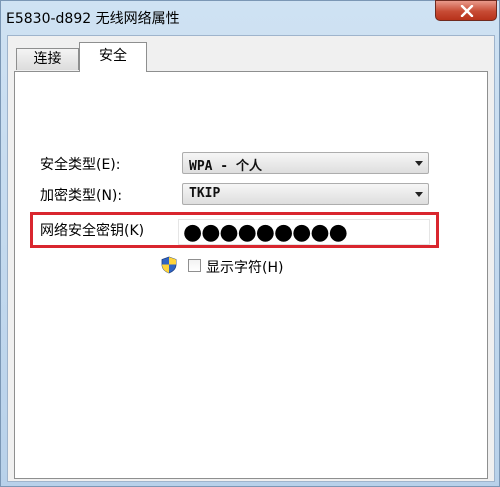 The image size is (500, 487). Describe the element at coordinates (250, 17) in the screenshot. I see `title-bar: E5830-d892 无线网络属性` at that location.